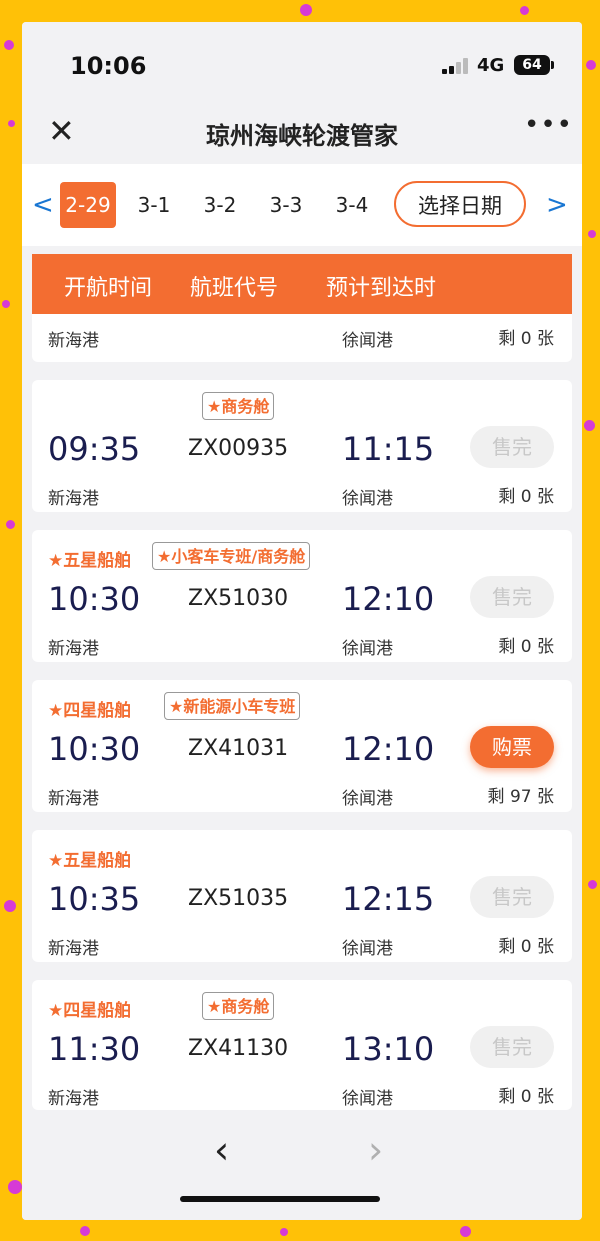  Describe the element at coordinates (302, 338) in the screenshot. I see `sailing-card-partial: 新海港 徐闻港 剩 0 张` at that location.